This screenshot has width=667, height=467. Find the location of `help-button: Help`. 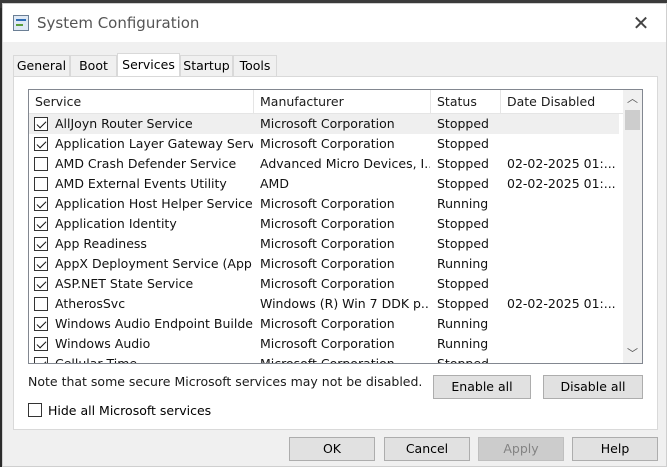

help-button: Help is located at coordinates (615, 449).